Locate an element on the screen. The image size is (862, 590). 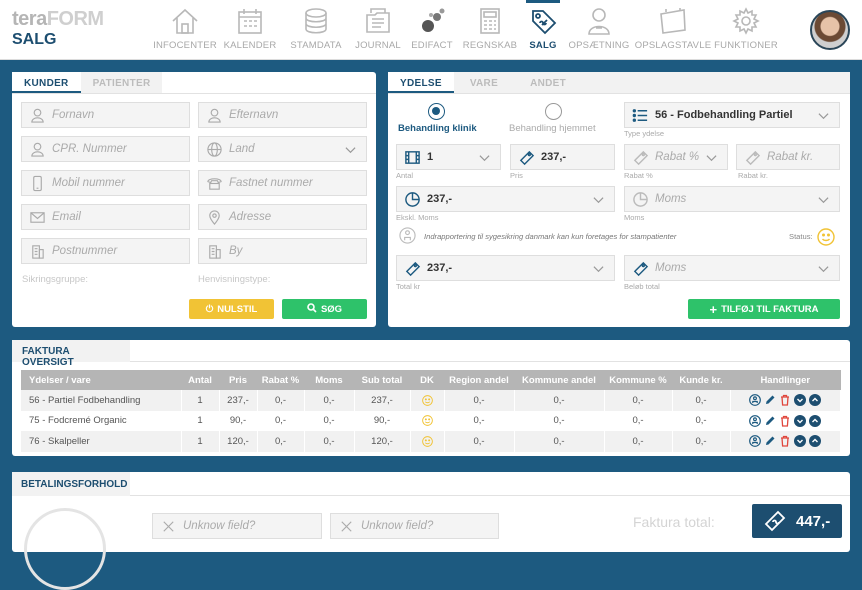
cell-actions is located at coordinates (785, 420).